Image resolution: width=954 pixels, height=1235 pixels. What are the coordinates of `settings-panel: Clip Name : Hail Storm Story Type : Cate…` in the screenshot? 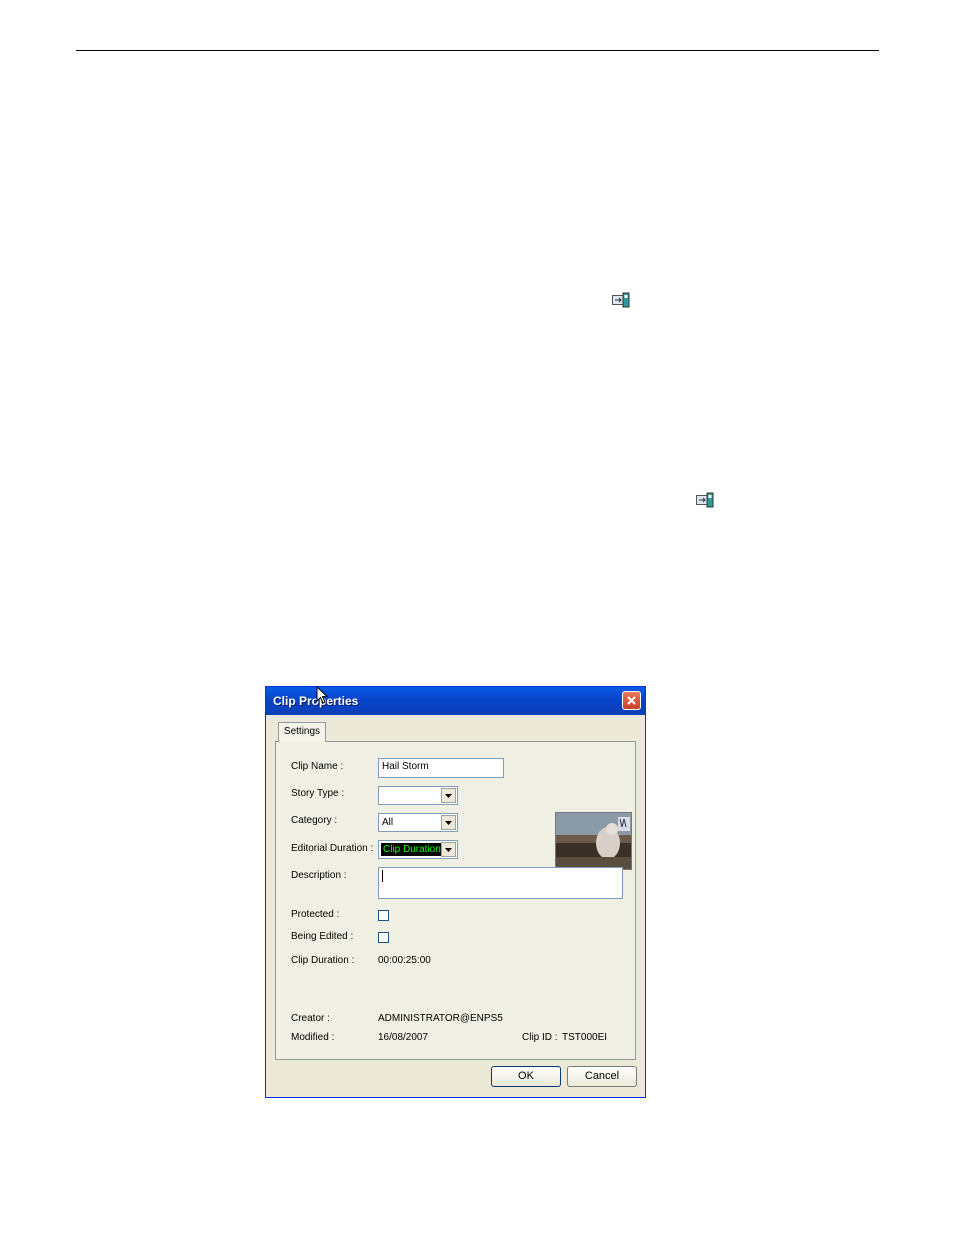 It's located at (455, 900).